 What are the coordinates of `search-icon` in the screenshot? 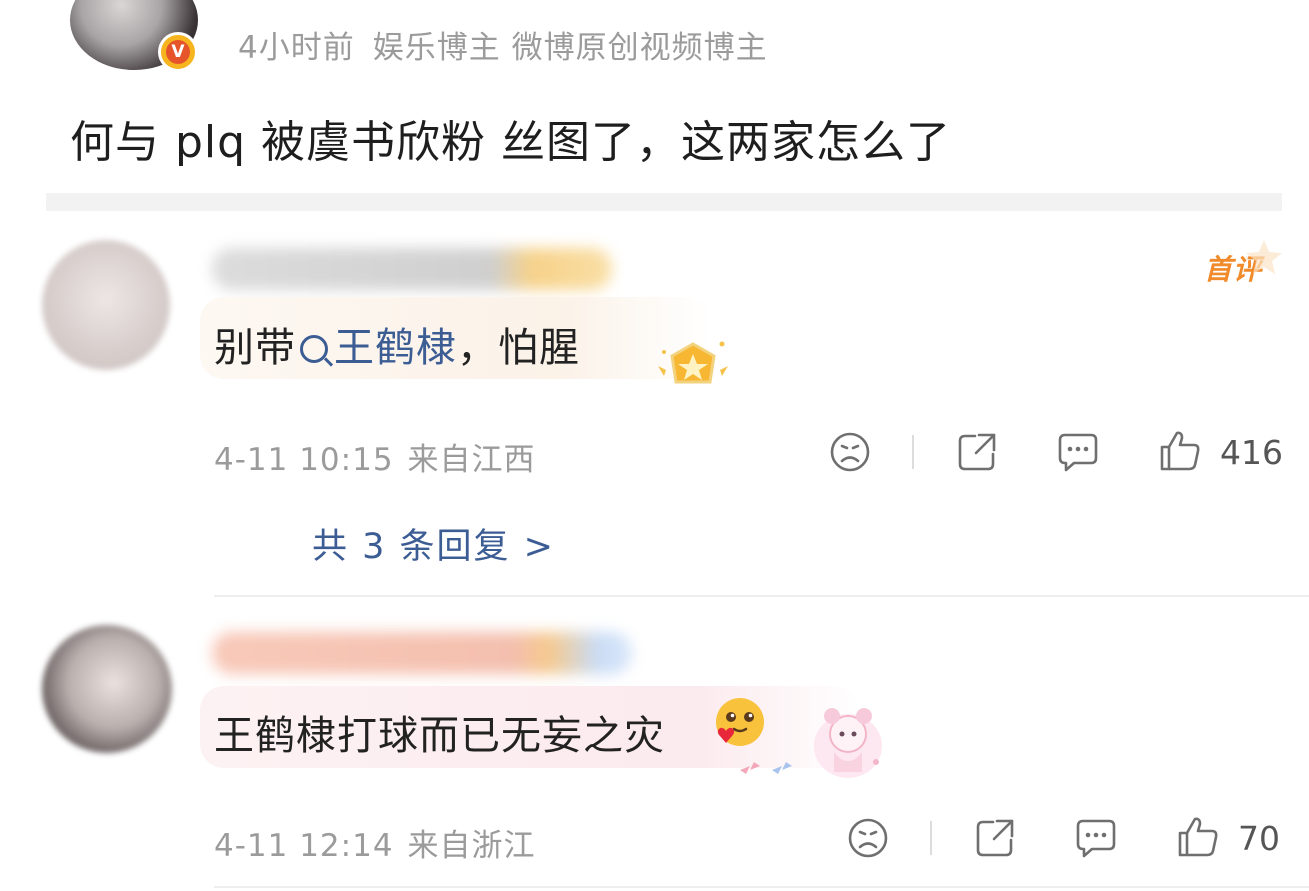 It's located at (314, 349).